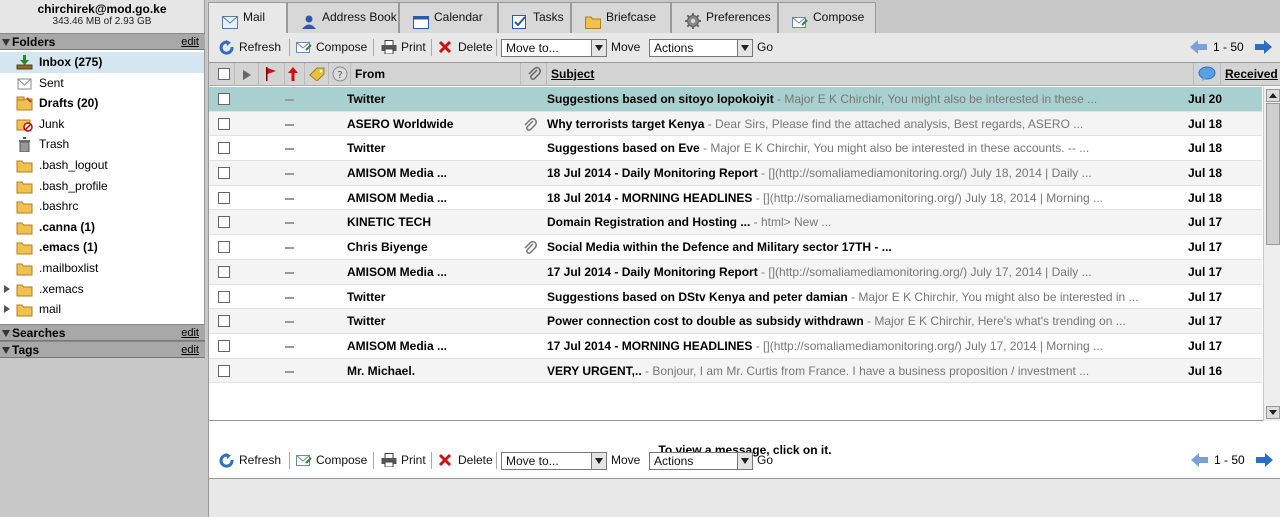 The width and height of the screenshot is (1280, 517). I want to click on folders-edit-link: edit, so click(190, 42).